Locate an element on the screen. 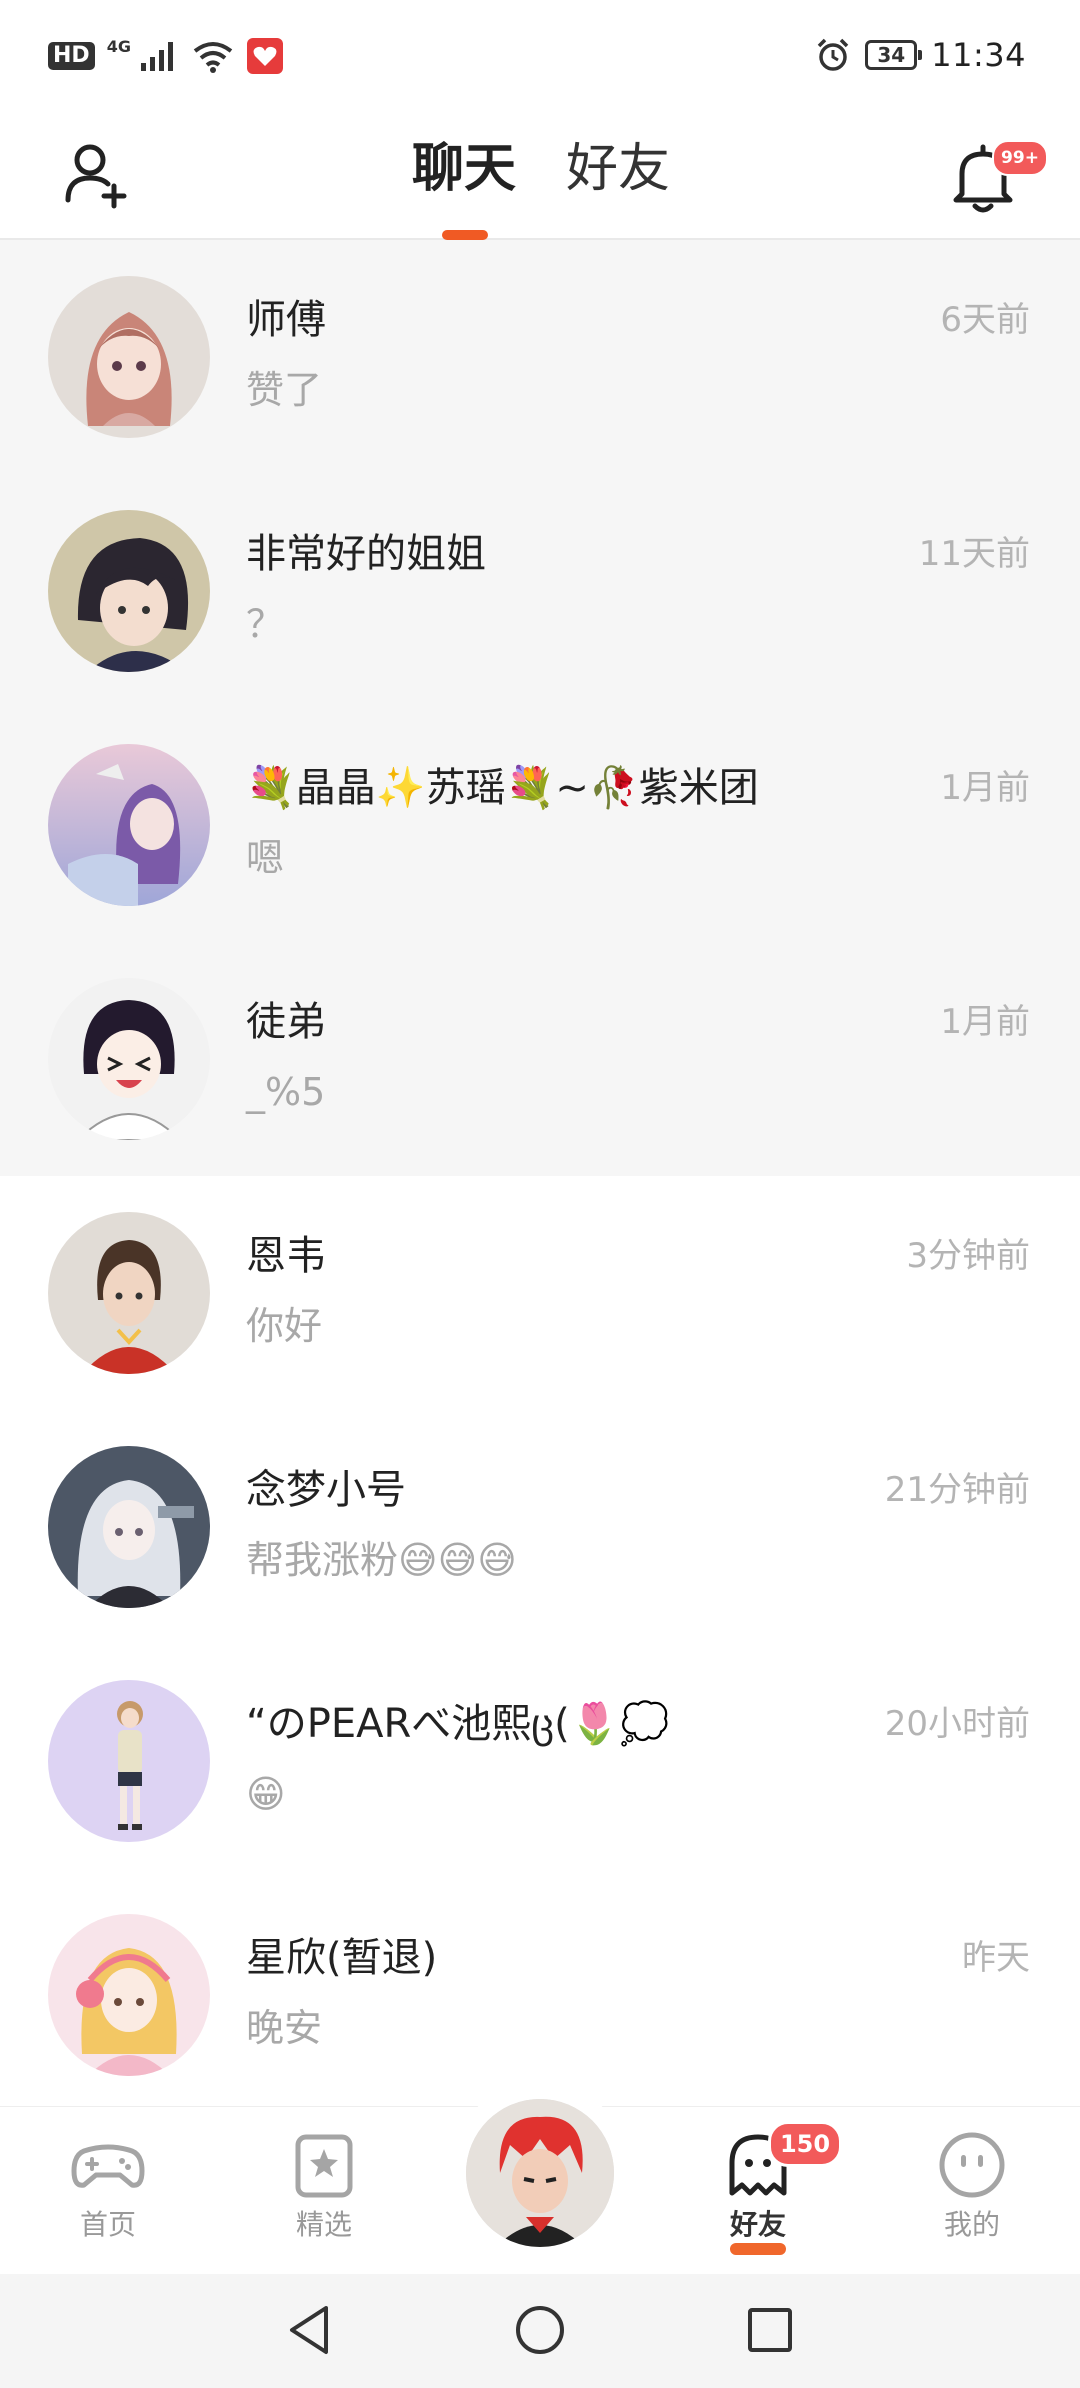 The height and width of the screenshot is (2388, 1080). home-circle-icon is located at coordinates (540, 2330).